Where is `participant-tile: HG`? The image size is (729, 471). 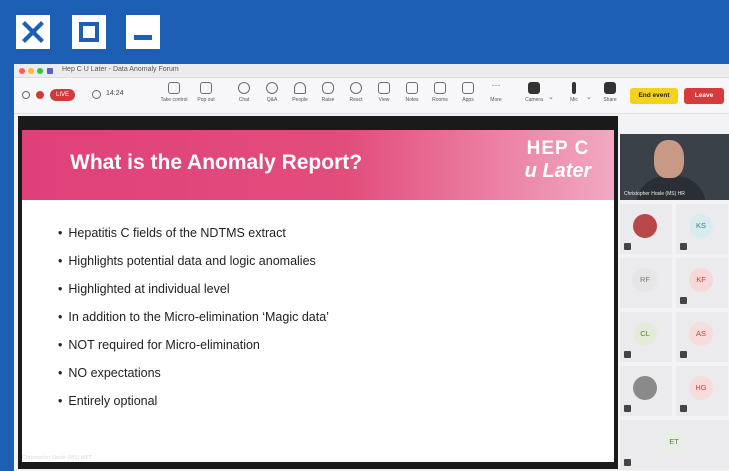
participant-tile: HG is located at coordinates (702, 391).